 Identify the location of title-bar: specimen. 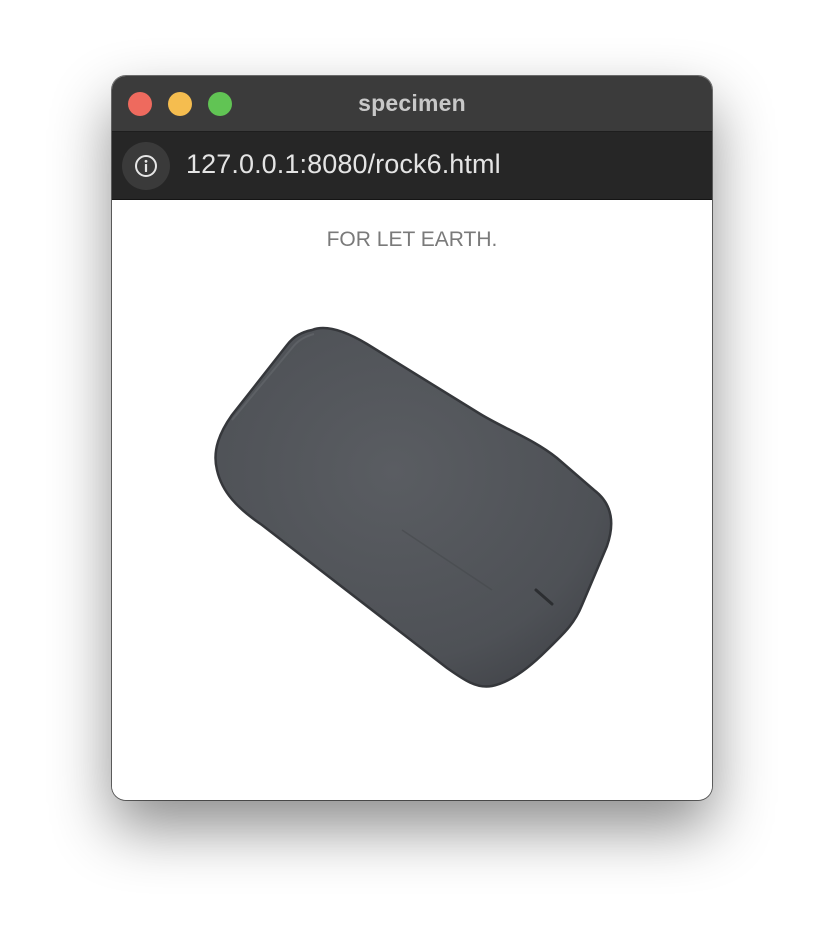
(412, 104).